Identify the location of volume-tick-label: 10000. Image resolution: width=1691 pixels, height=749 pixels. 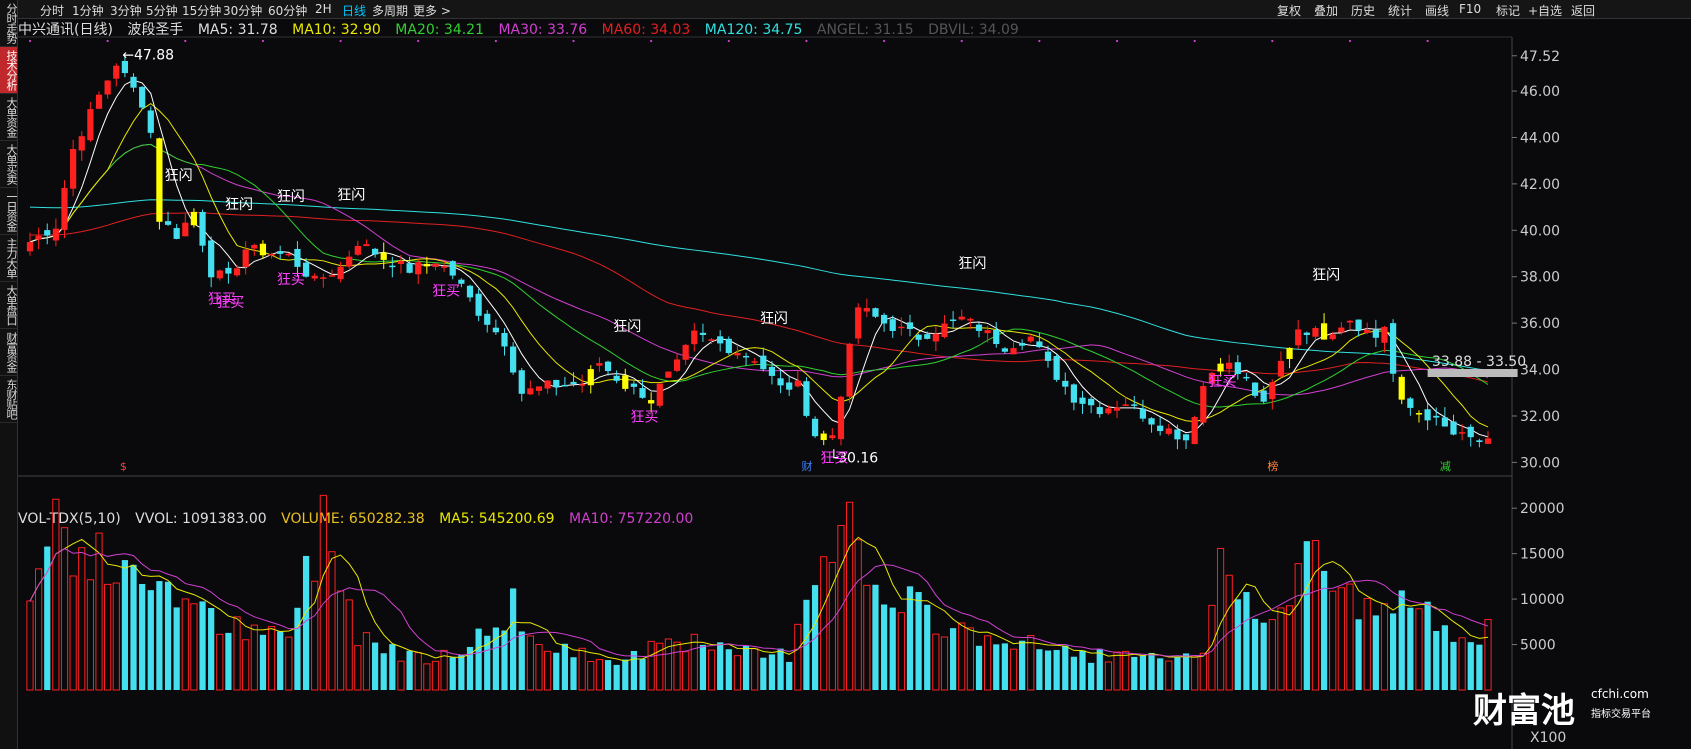
(1542, 600).